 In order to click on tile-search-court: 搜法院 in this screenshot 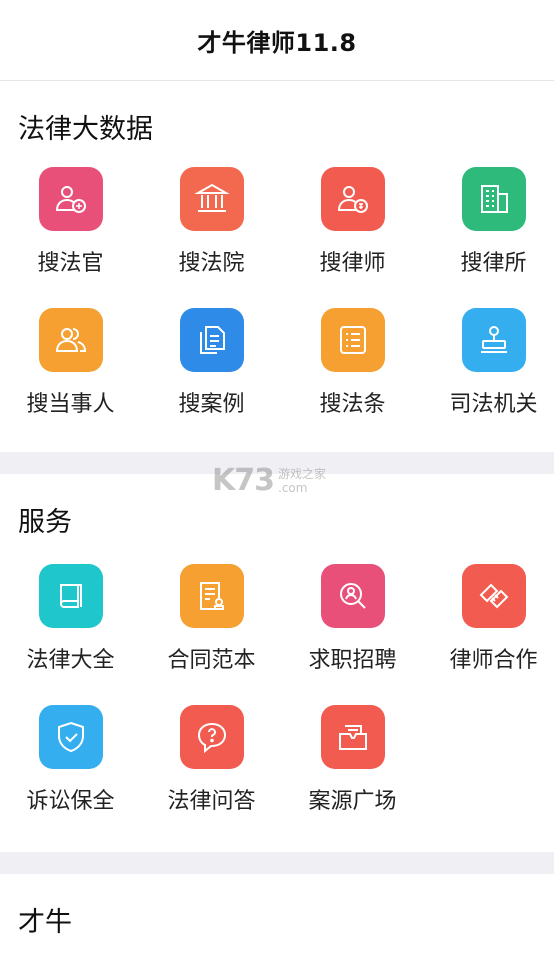, I will do `click(211, 237)`.